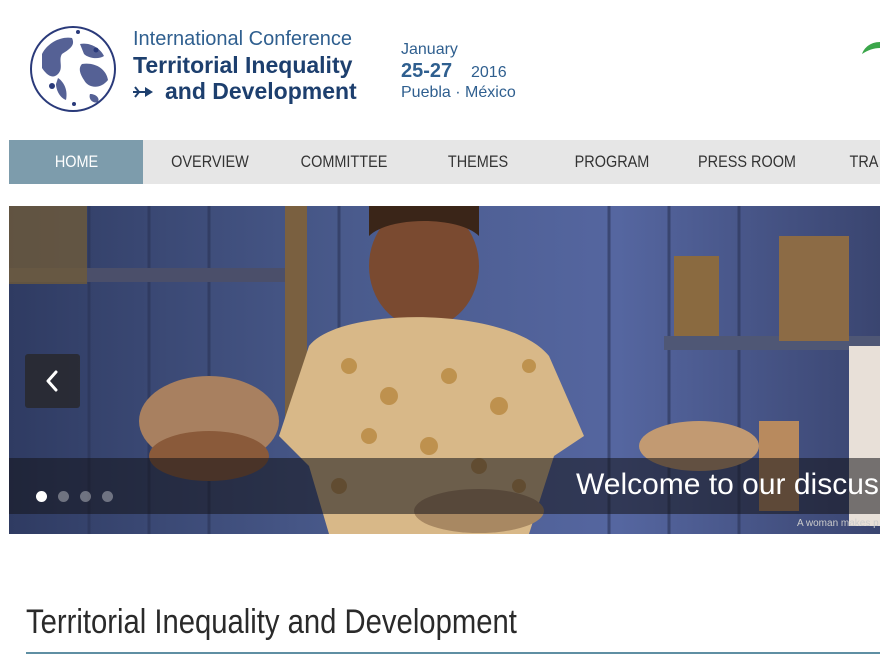  Describe the element at coordinates (478, 162) in the screenshot. I see `nav-item-themes: THEMES` at that location.